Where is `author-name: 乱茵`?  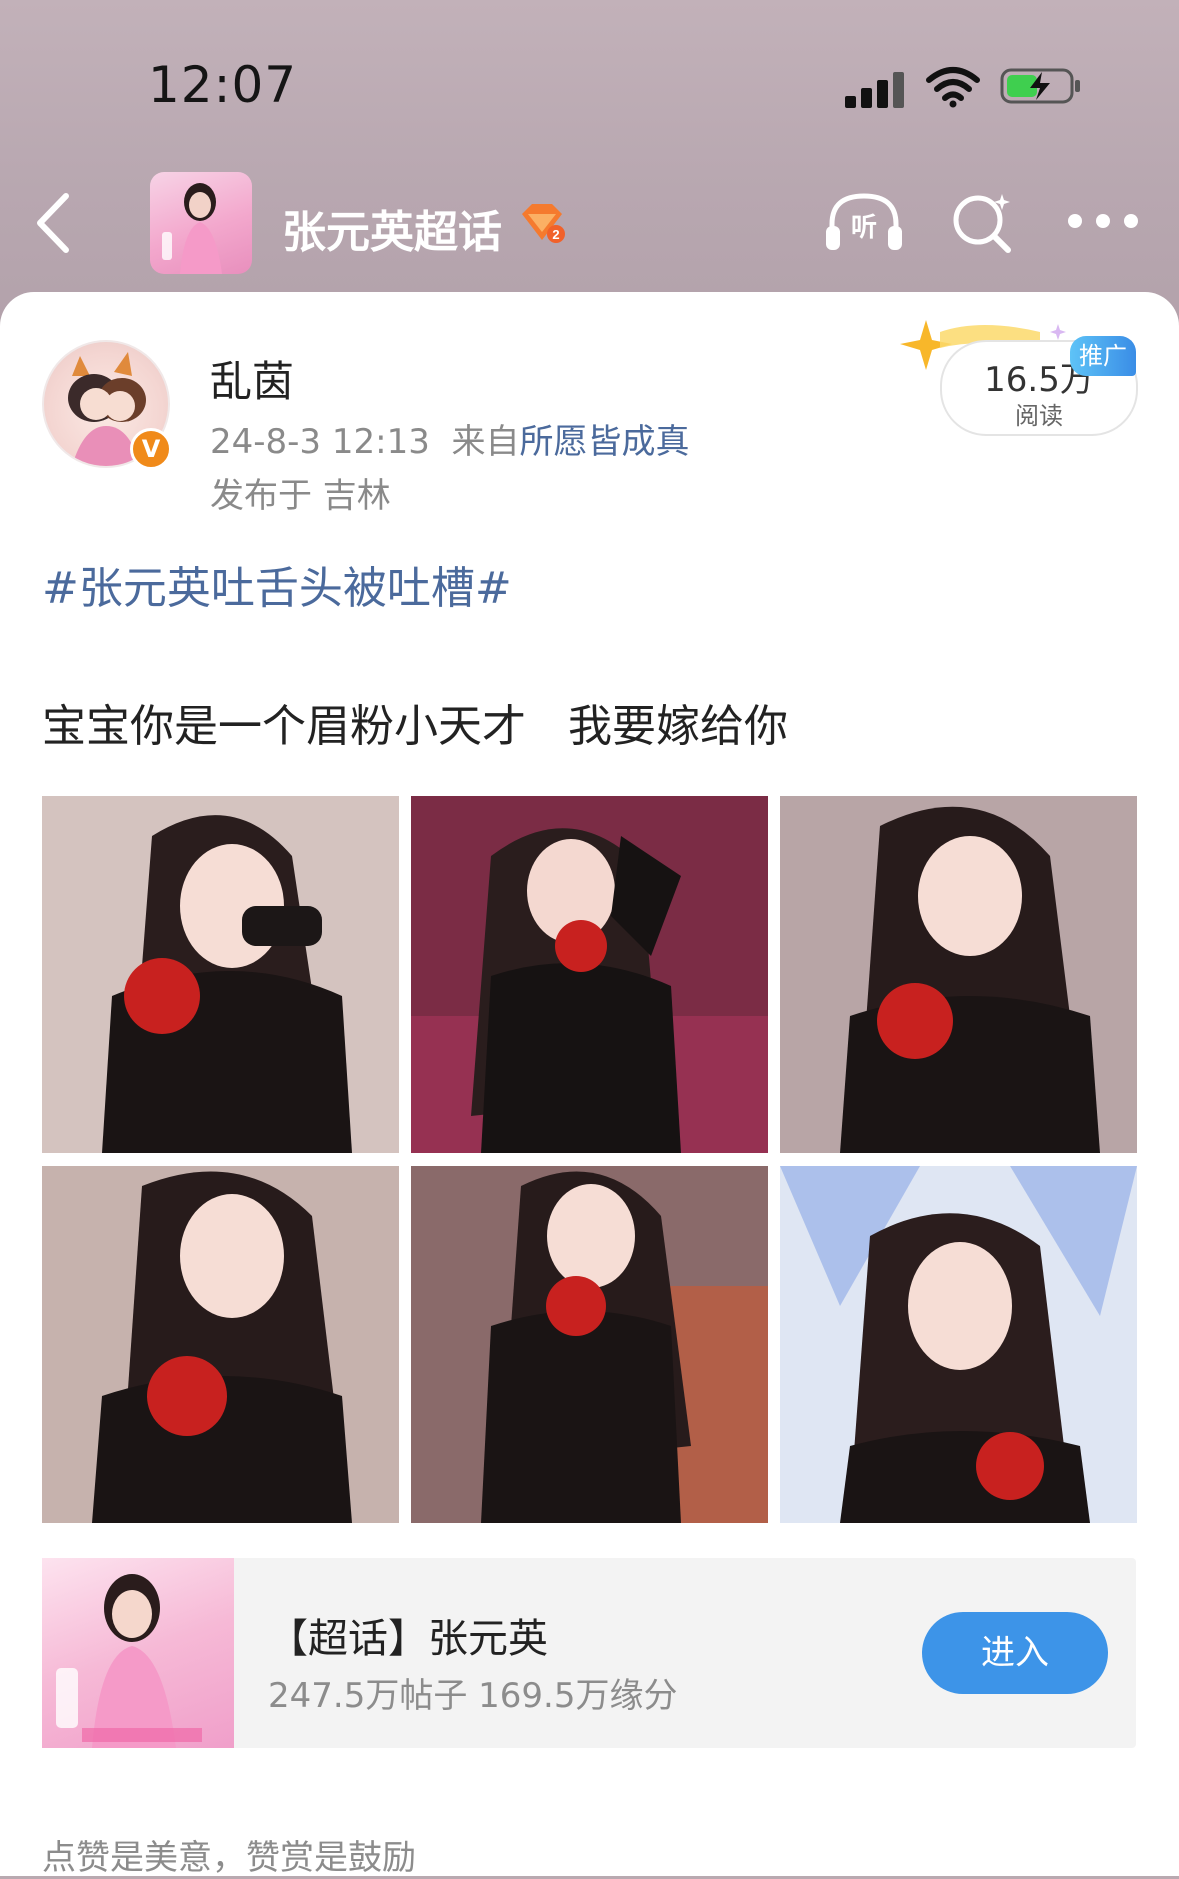 author-name: 乱茵 is located at coordinates (252, 378).